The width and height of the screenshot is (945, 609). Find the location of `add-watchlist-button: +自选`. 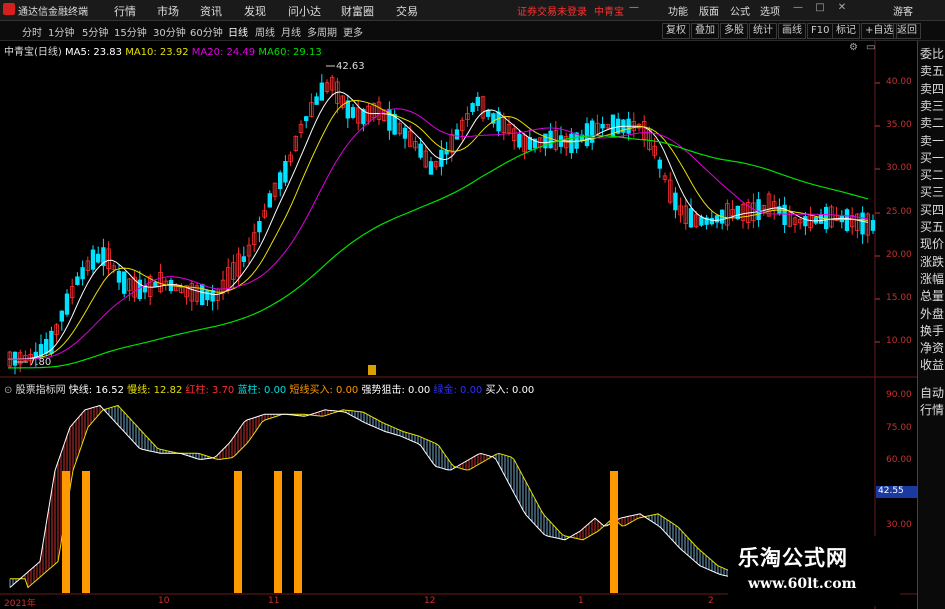

add-watchlist-button: +自选 is located at coordinates (879, 31).